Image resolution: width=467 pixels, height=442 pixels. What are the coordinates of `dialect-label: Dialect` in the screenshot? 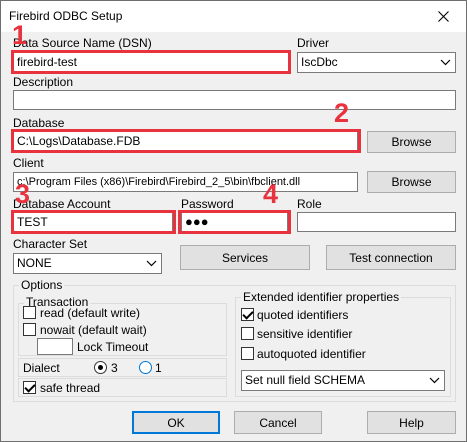 It's located at (41, 368).